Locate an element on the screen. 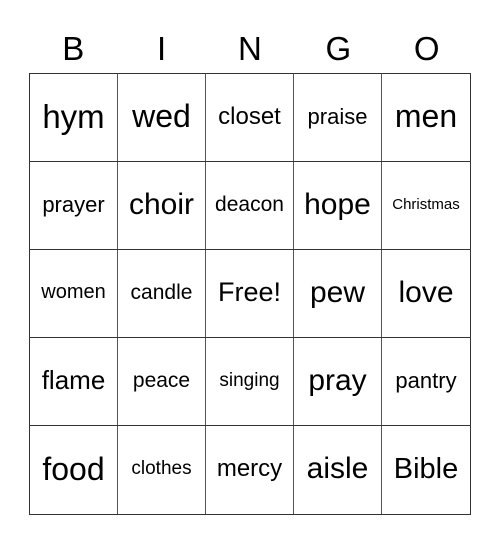 The height and width of the screenshot is (544, 500). bingo-cell: aisle is located at coordinates (338, 470).